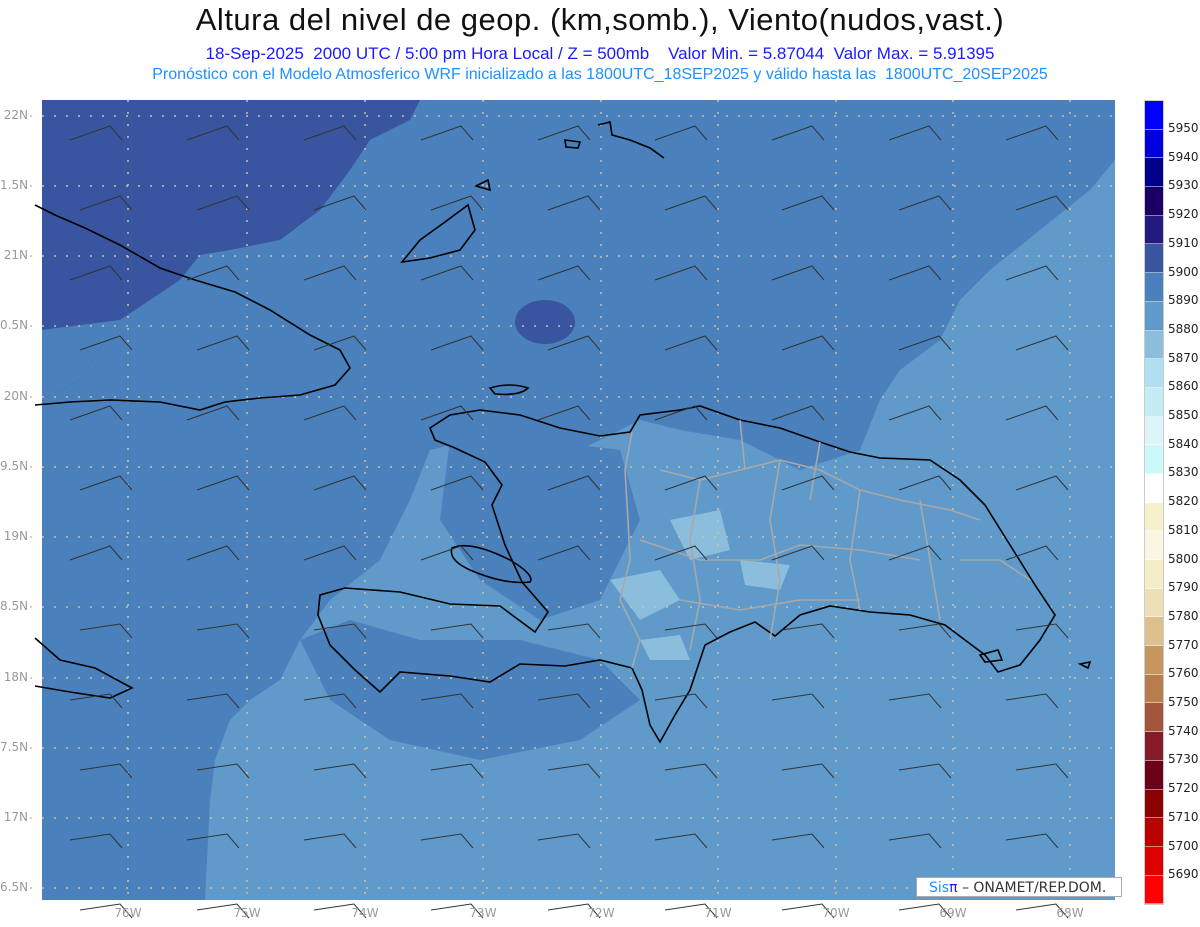  Describe the element at coordinates (14, 325) in the screenshot. I see `lat-tick-label: 0.5N` at that location.